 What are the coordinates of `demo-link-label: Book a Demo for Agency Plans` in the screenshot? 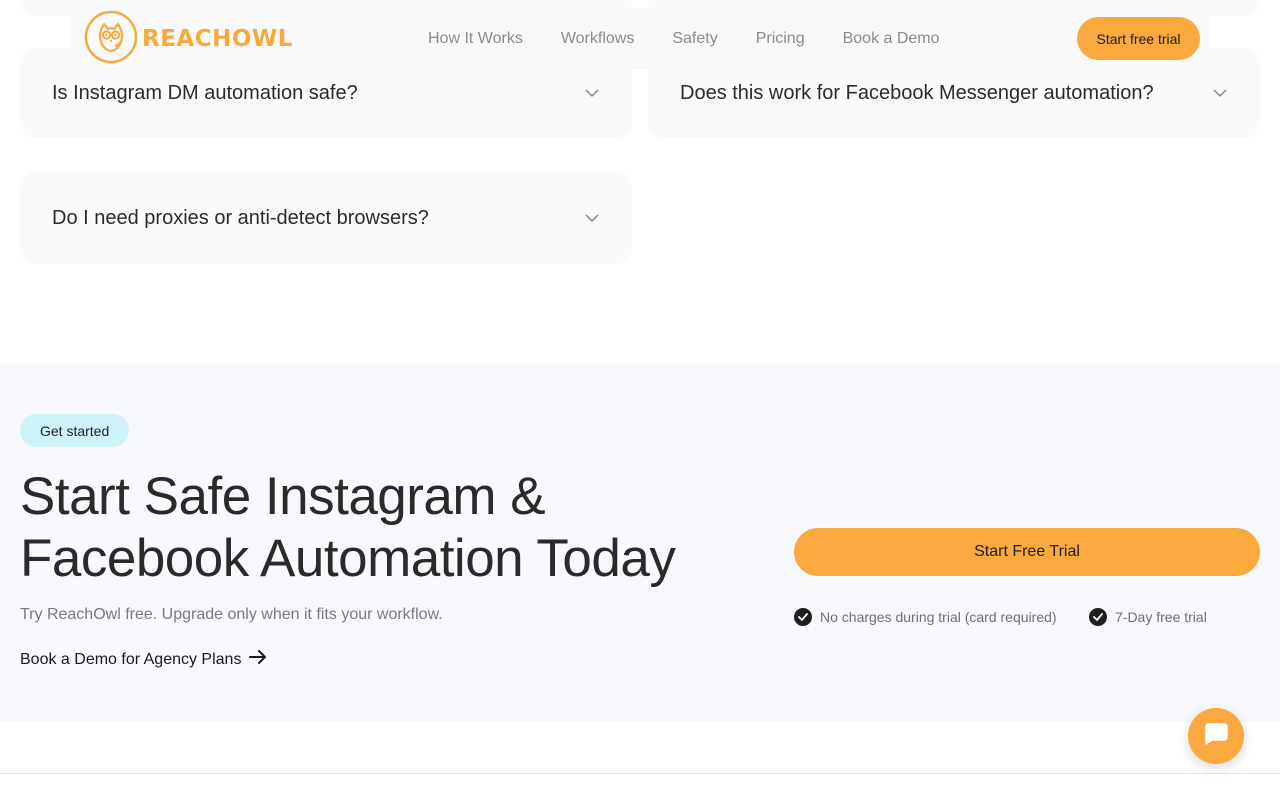 It's located at (131, 659).